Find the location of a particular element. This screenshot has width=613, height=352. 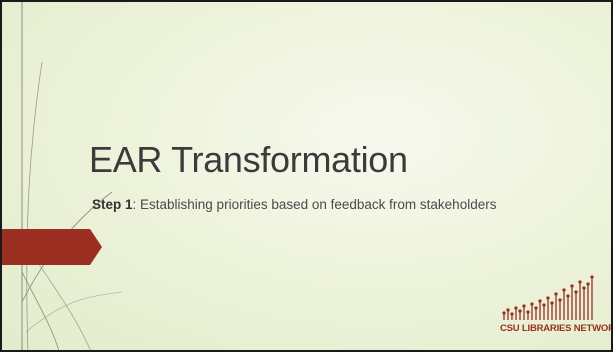

logo-bars-icon is located at coordinates (548, 297).